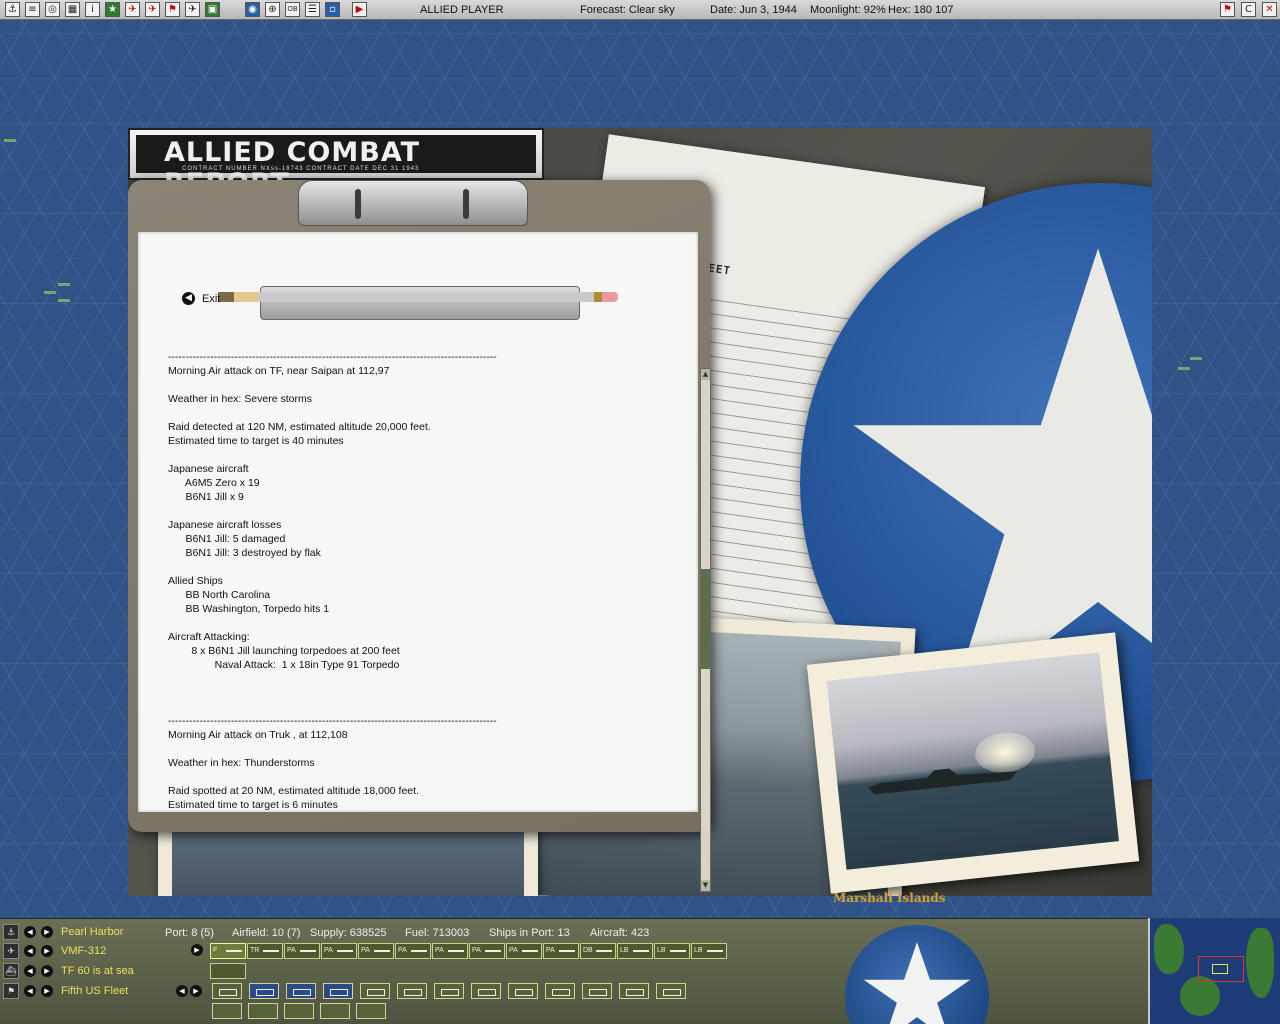 Image resolution: width=1280 pixels, height=1024 pixels. I want to click on aircraft-type-button: F, so click(228, 951).